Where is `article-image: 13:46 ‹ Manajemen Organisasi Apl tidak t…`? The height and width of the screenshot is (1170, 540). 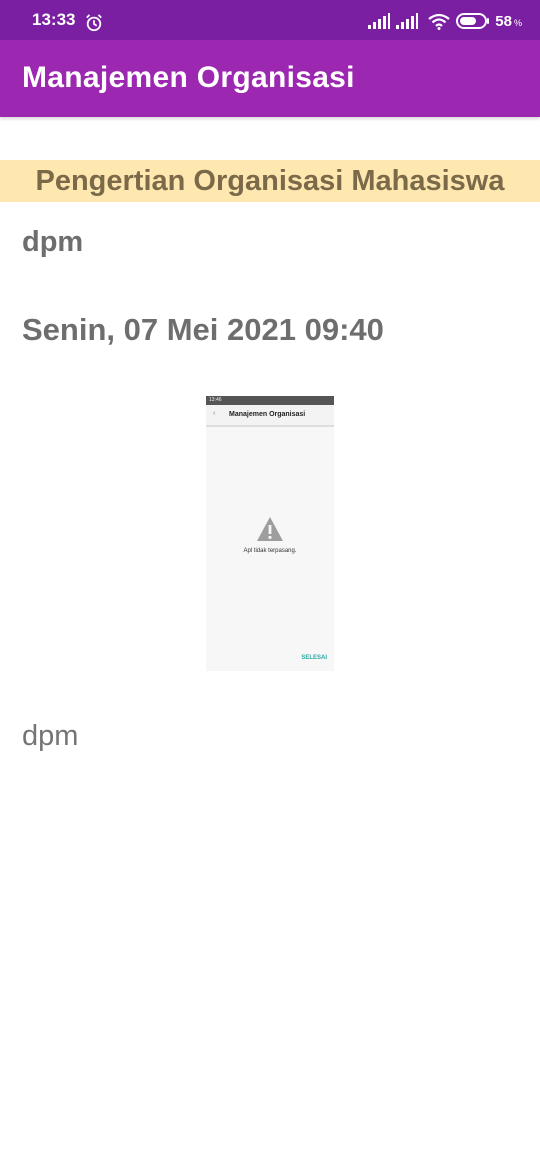
article-image: 13:46 ‹ Manajemen Organisasi Apl tidak t… is located at coordinates (270, 533).